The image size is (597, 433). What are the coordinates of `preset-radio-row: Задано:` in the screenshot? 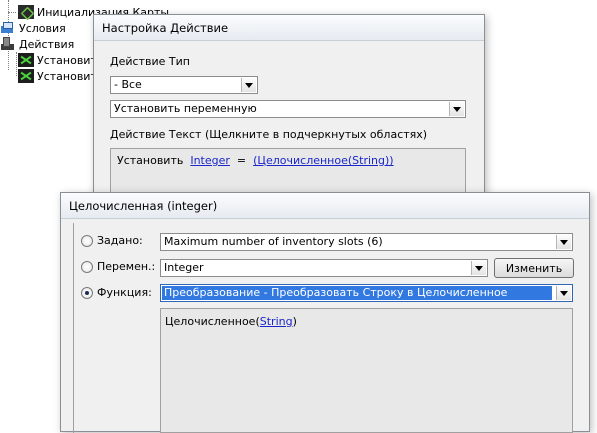 It's located at (112, 240).